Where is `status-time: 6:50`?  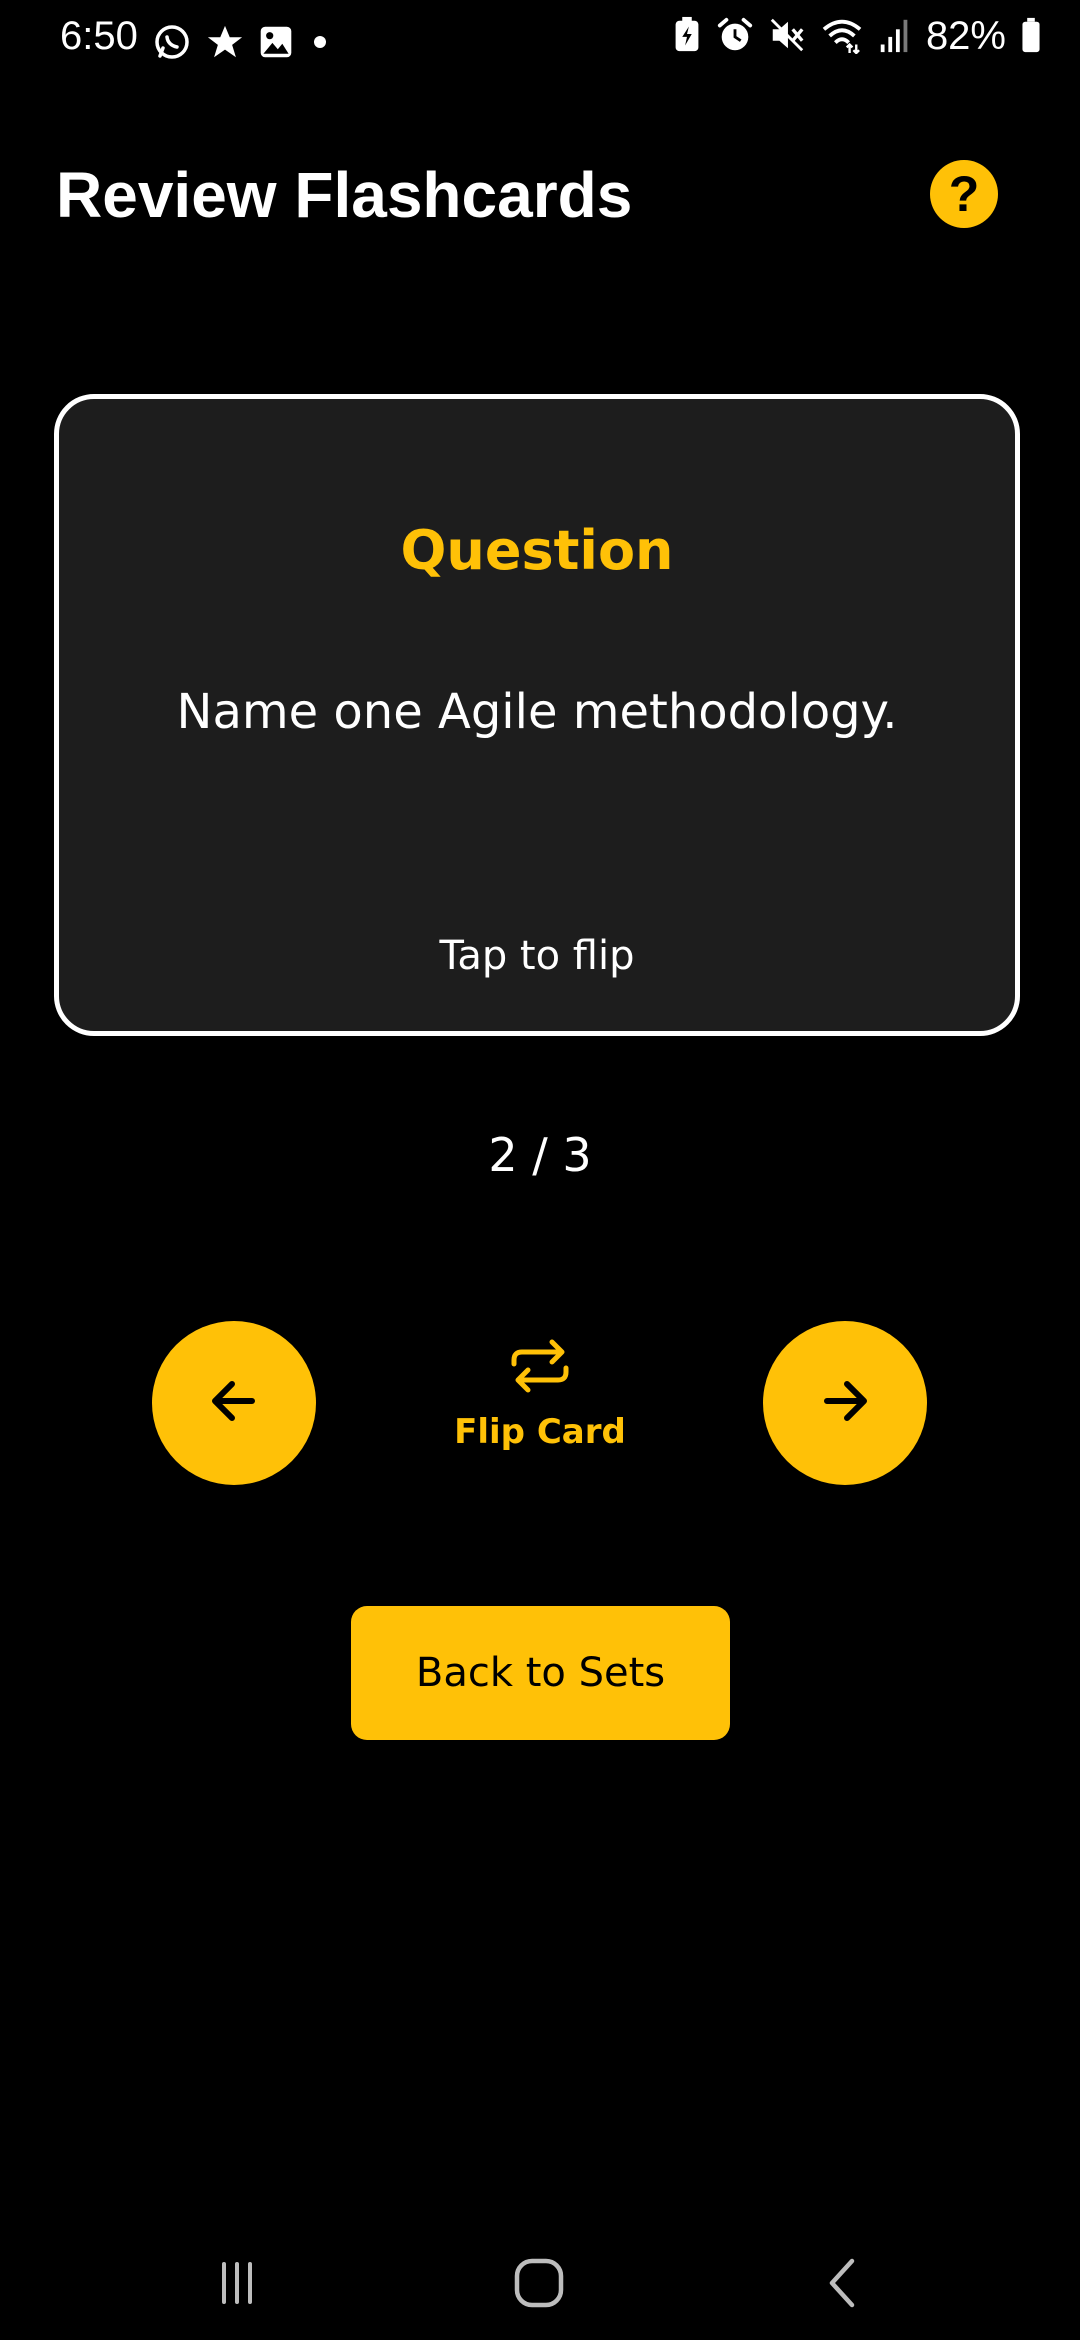 status-time: 6:50 is located at coordinates (99, 36).